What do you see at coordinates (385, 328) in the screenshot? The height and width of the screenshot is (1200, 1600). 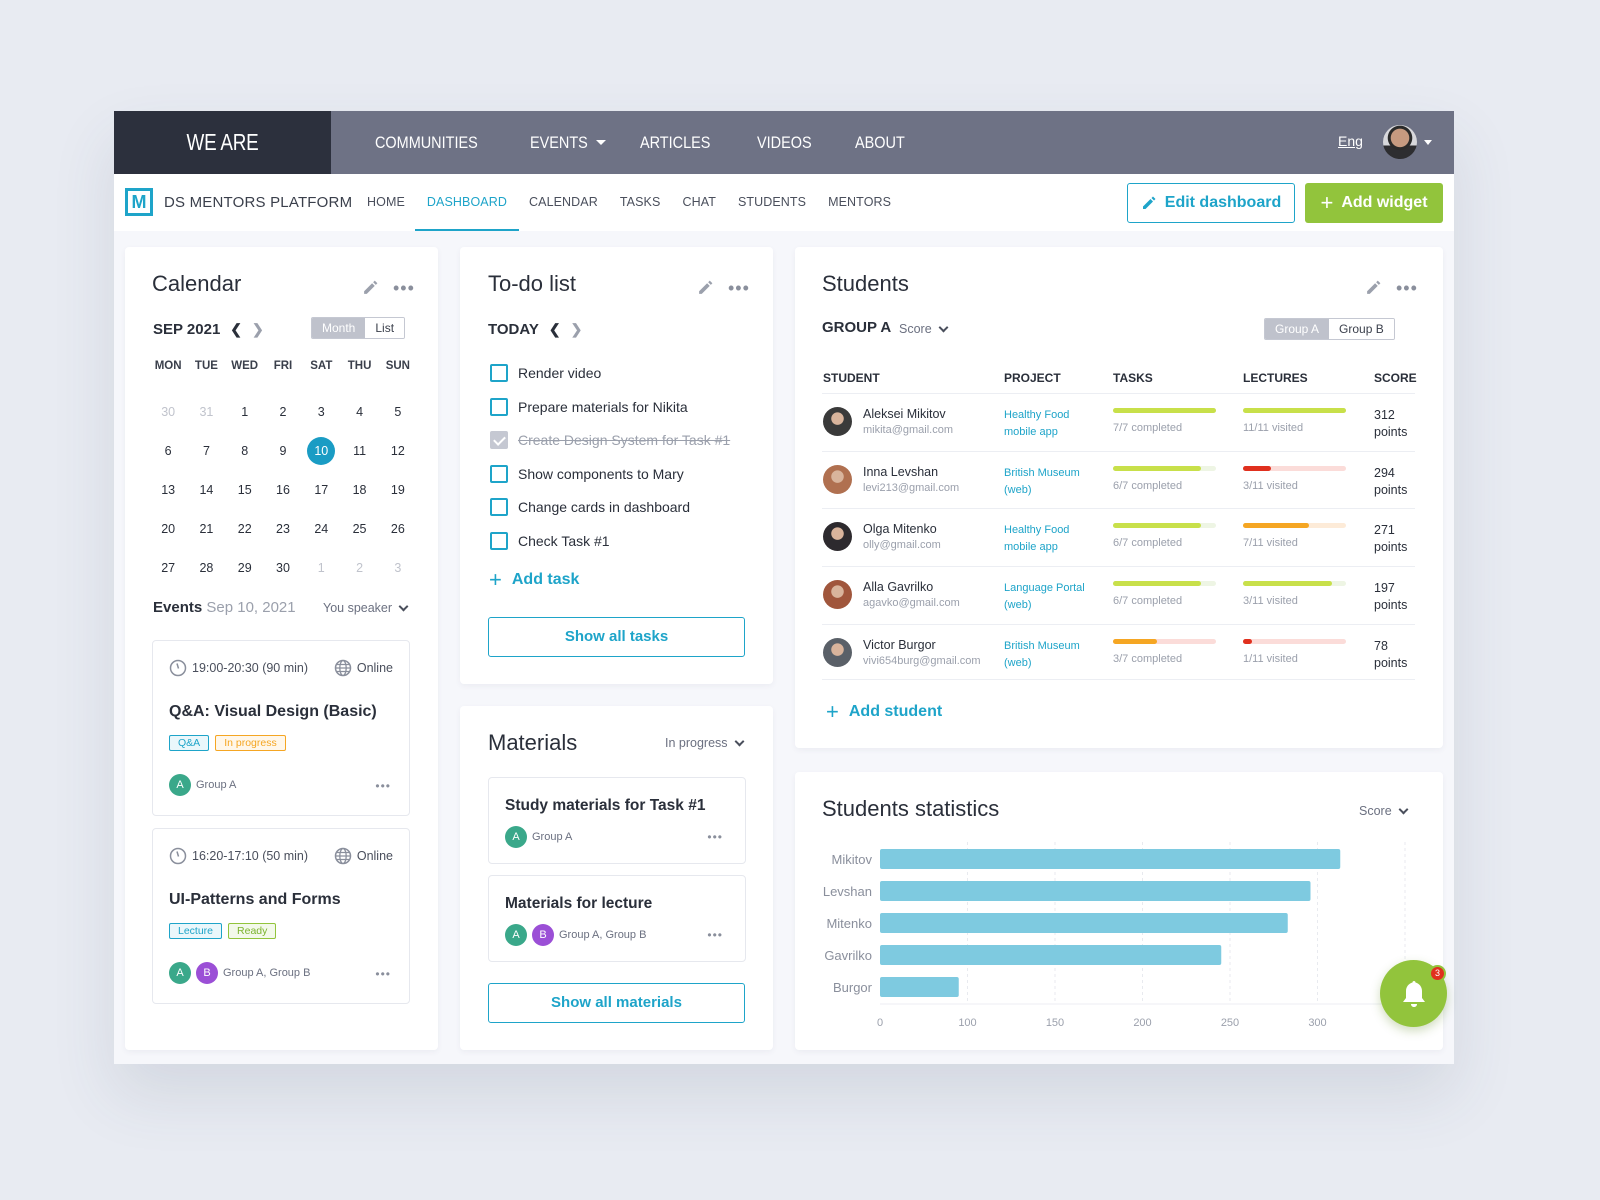 I see `view-list-button: List` at bounding box center [385, 328].